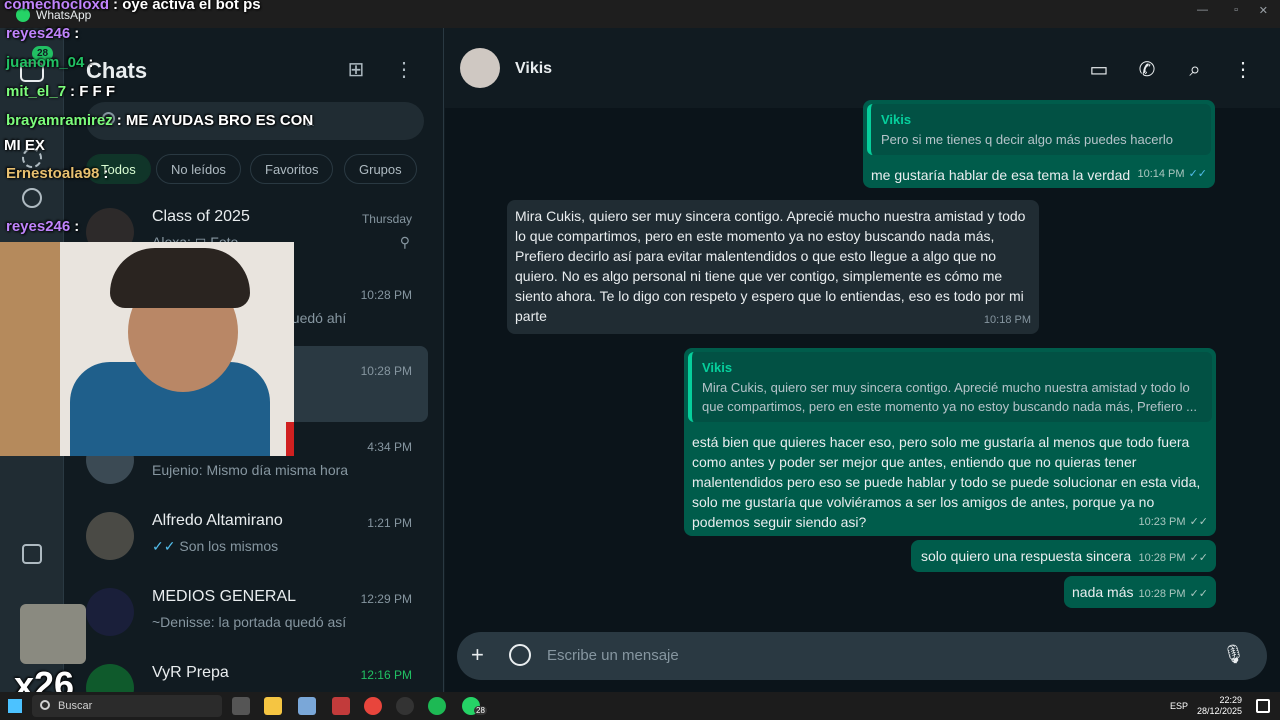 The width and height of the screenshot is (1280, 720). What do you see at coordinates (533, 69) in the screenshot?
I see `contact-name: Vikis` at bounding box center [533, 69].